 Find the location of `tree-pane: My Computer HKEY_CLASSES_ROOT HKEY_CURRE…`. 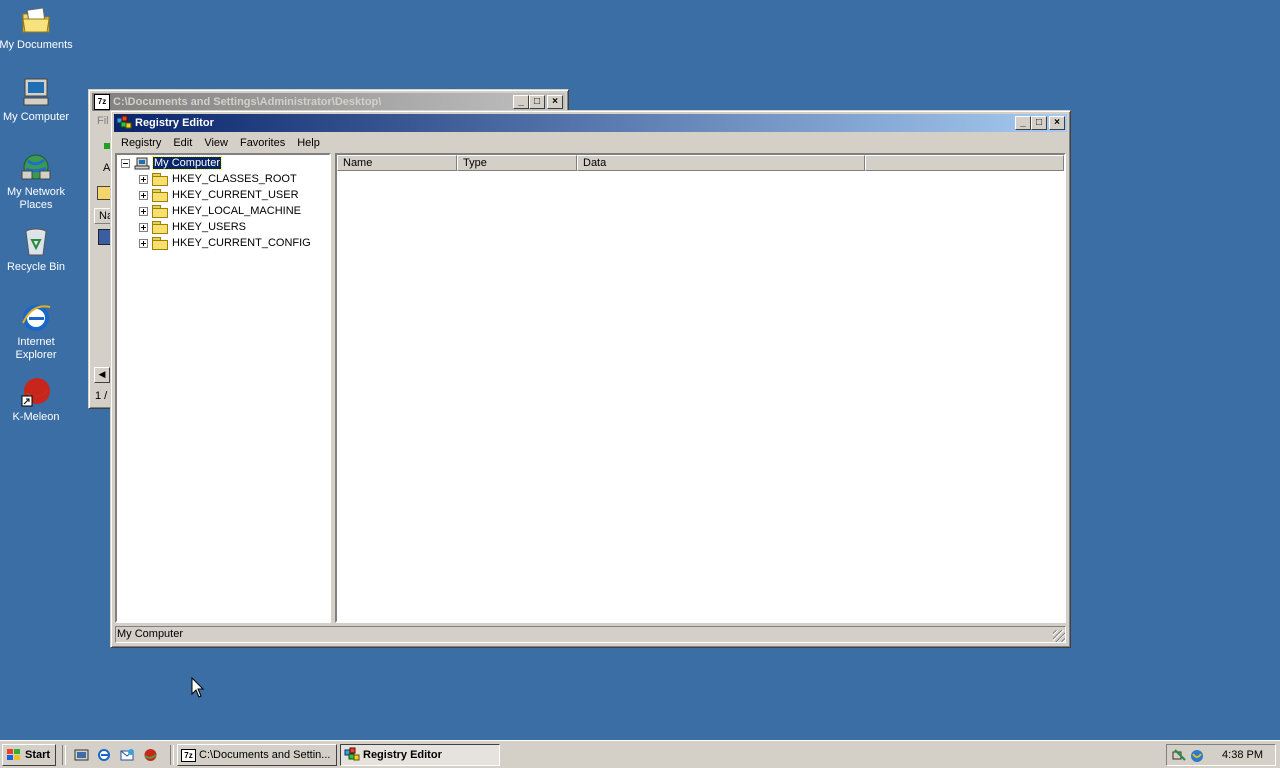

tree-pane: My Computer HKEY_CLASSES_ROOT HKEY_CURRE… is located at coordinates (223, 388).